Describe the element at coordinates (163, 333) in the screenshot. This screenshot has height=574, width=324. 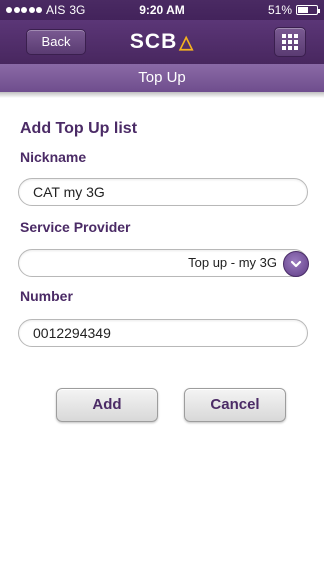
I see `number-field: 0012294349` at that location.